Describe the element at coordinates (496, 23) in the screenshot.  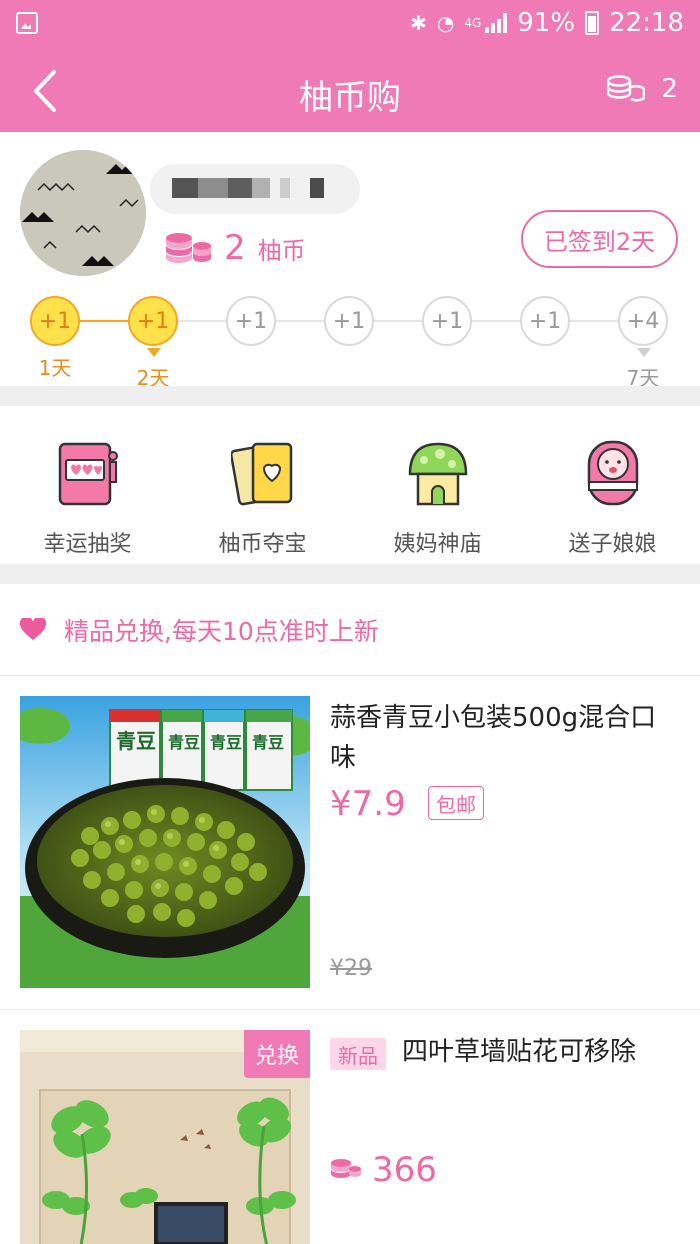
I see `signal-icon` at that location.